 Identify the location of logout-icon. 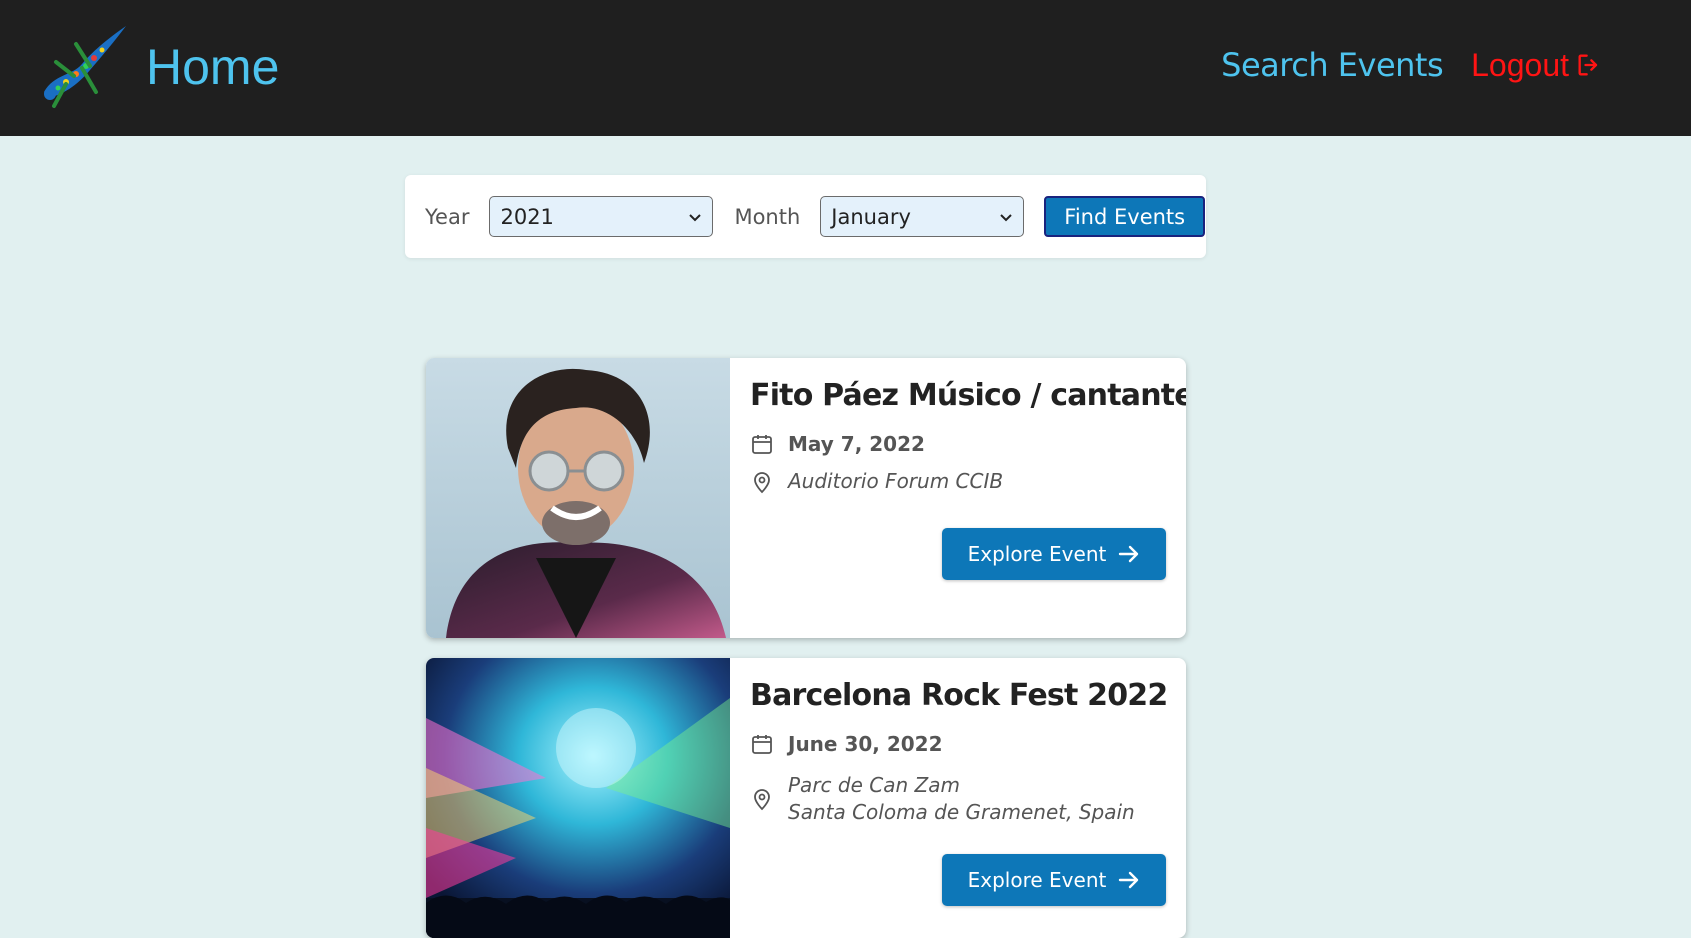
(1588, 65).